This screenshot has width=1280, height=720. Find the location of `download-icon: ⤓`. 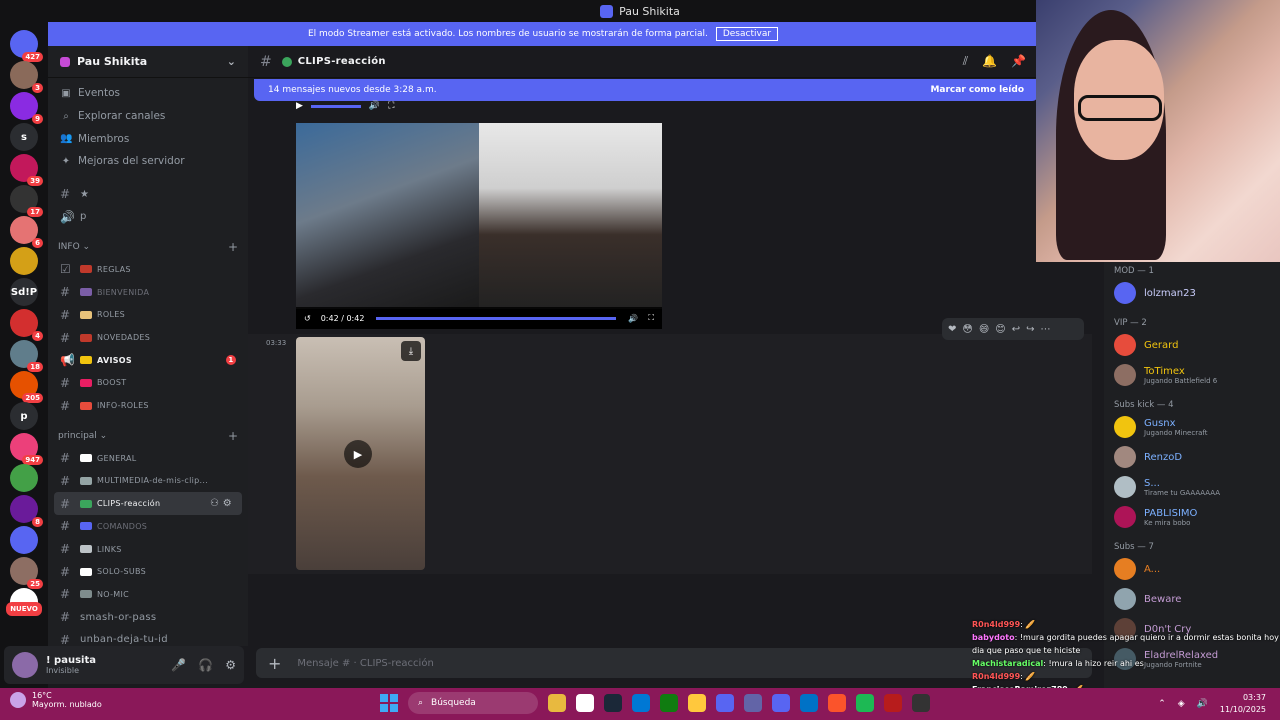

download-icon: ⤓ is located at coordinates (411, 351).